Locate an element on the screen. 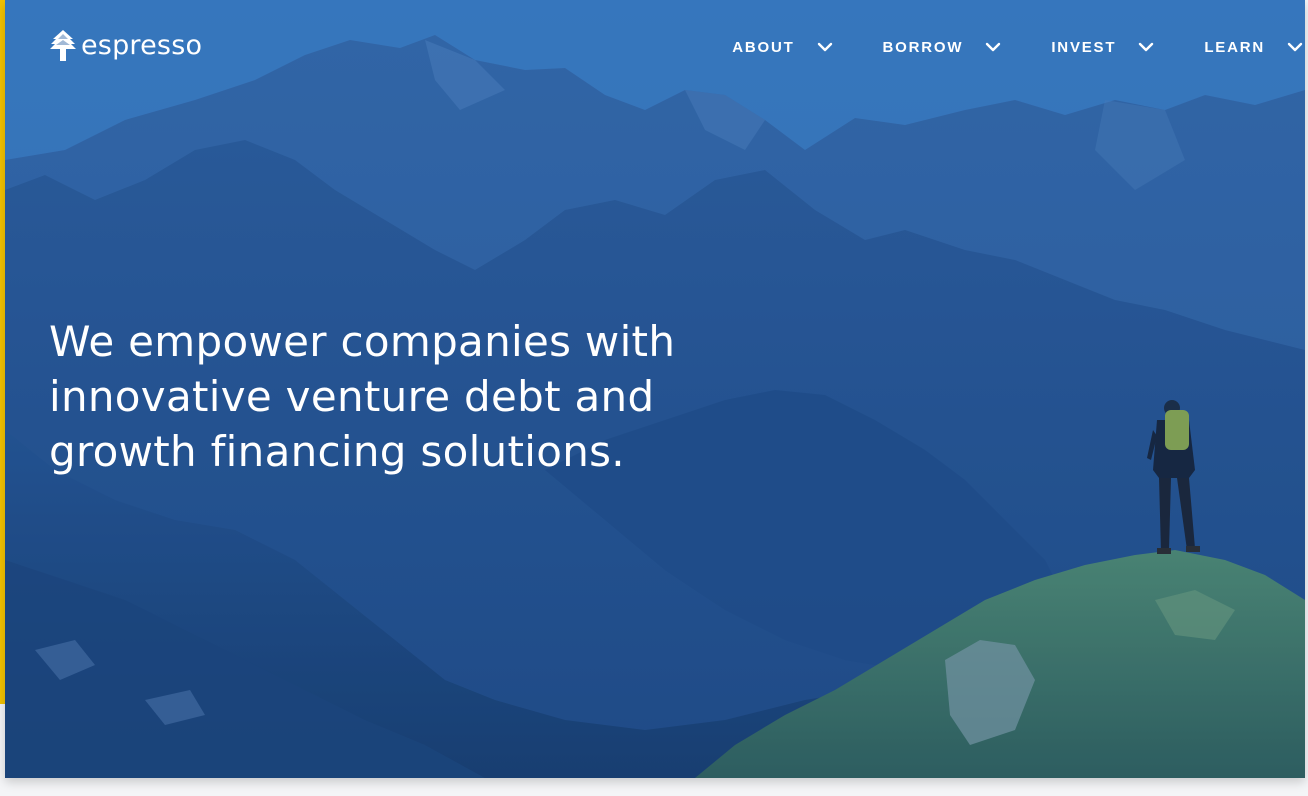  main-nav: ABOUT BORROW INVEST LEARN is located at coordinates (1018, 47).